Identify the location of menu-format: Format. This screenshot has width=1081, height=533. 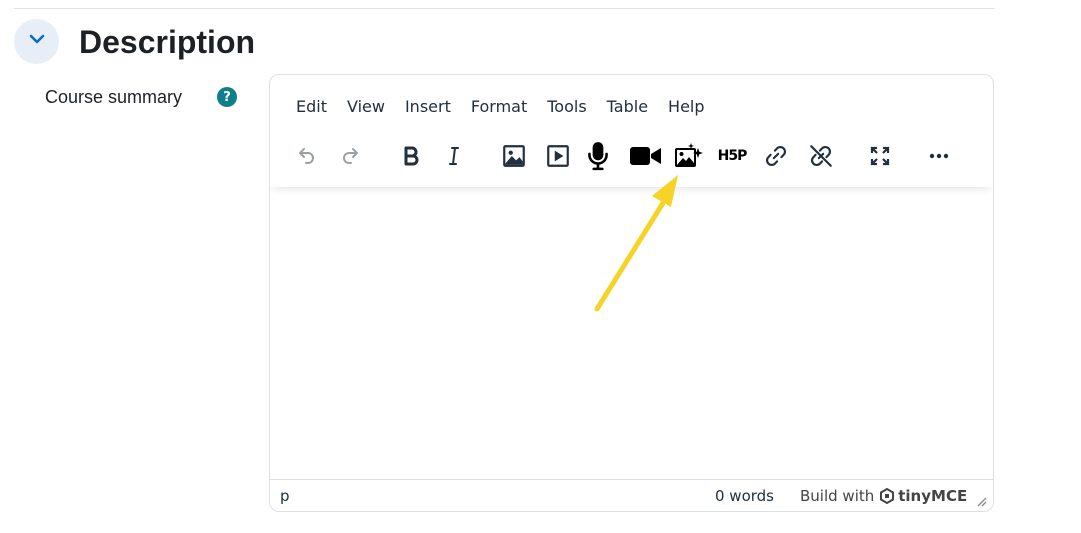
(499, 107).